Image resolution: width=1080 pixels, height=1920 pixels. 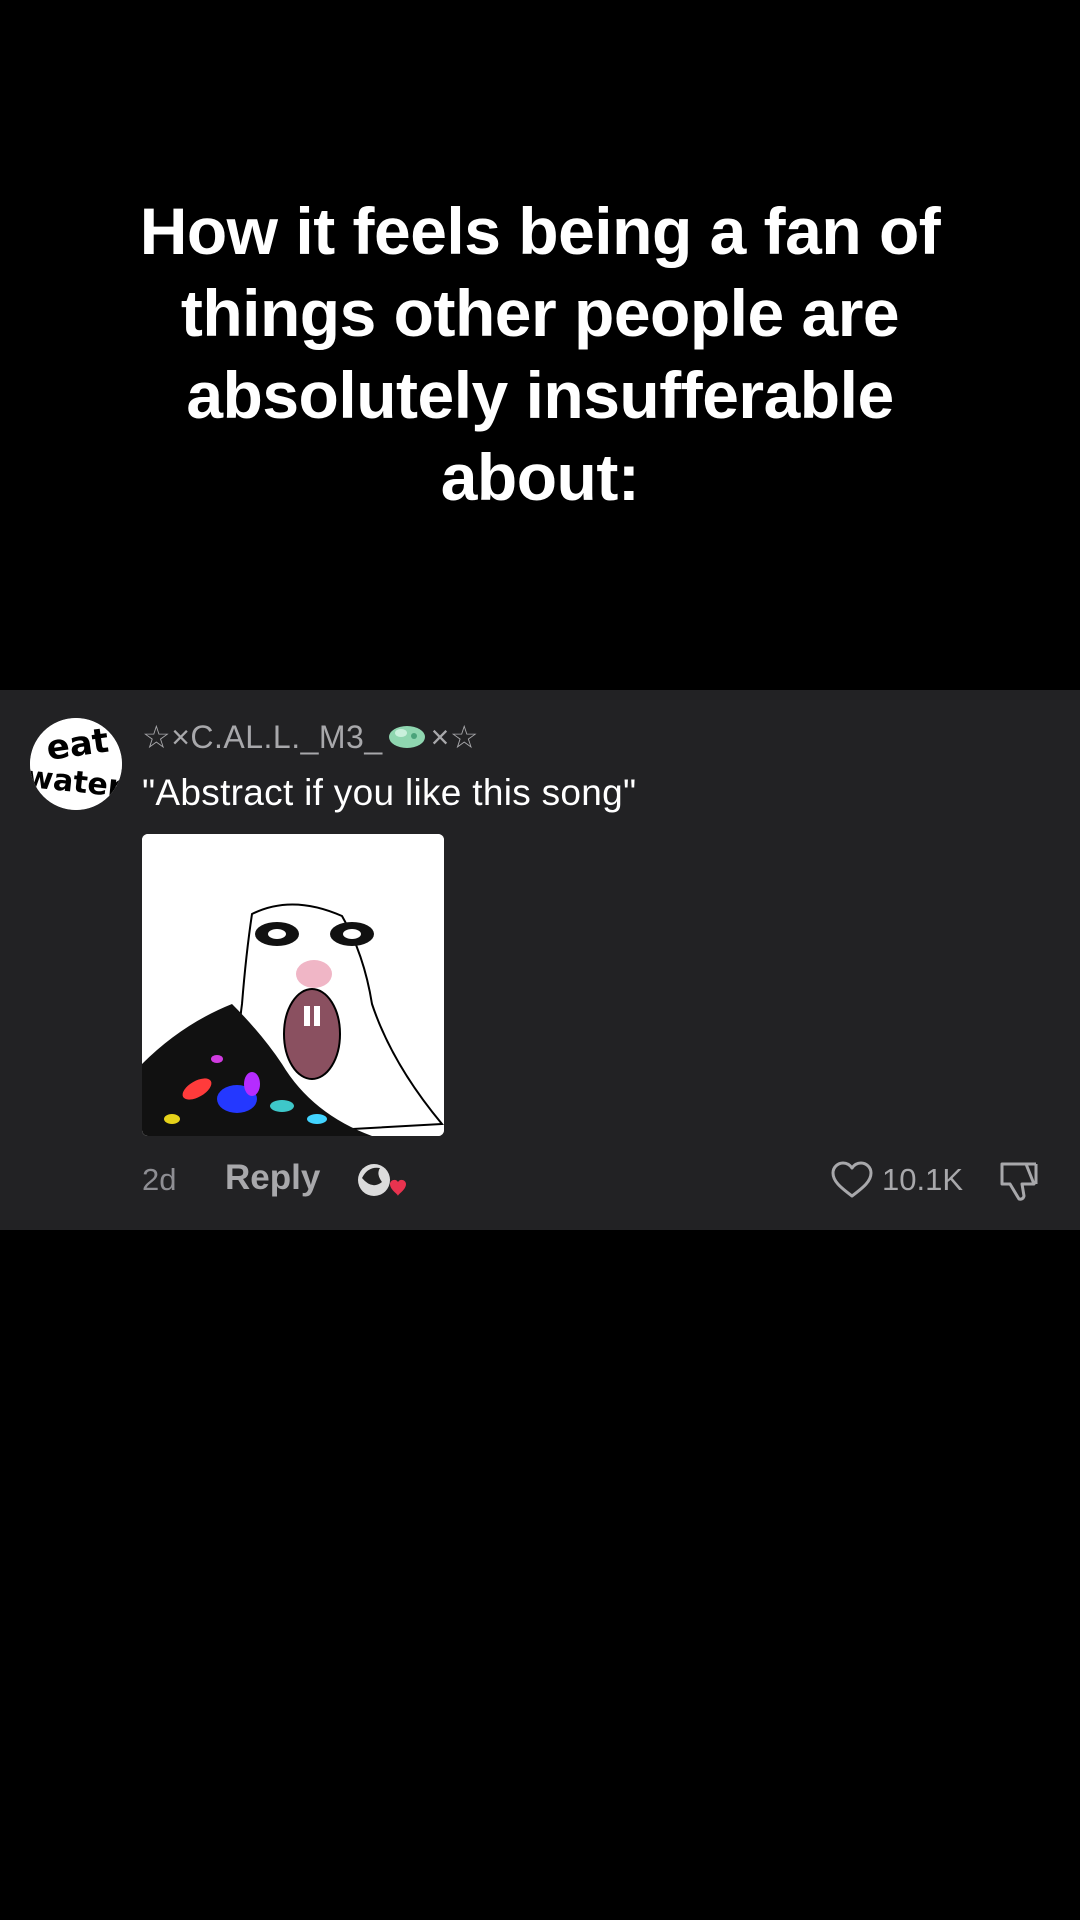 I want to click on username-suffix: ×☆, so click(x=455, y=737).